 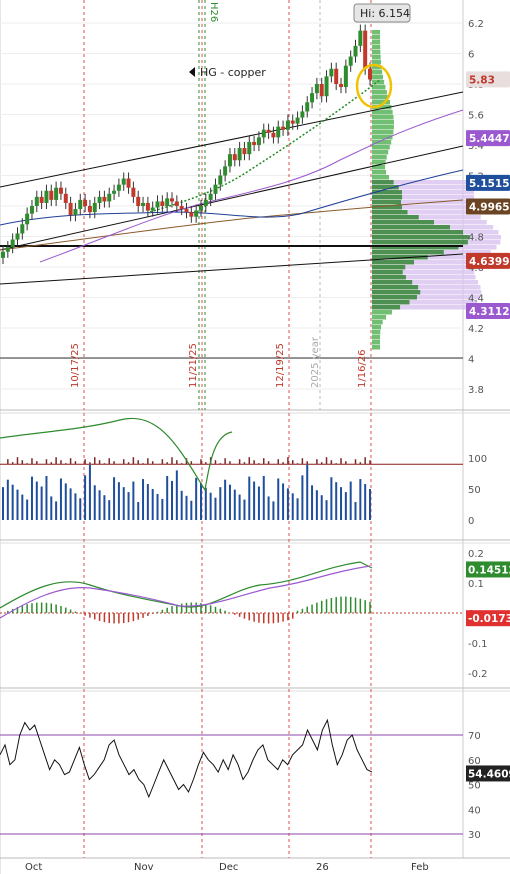 What do you see at coordinates (489, 184) in the screenshot?
I see `price-badge-label: 5.1515` at bounding box center [489, 184].